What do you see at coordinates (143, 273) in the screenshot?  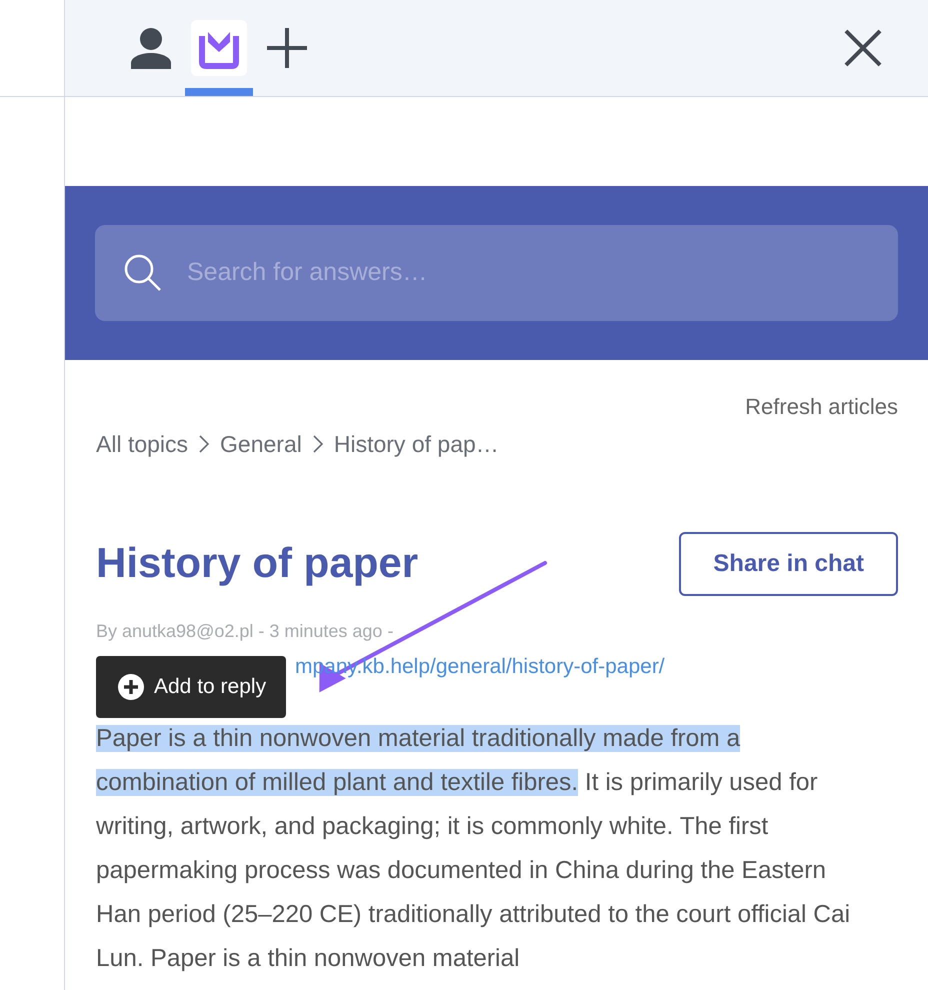 I see `search-icon` at bounding box center [143, 273].